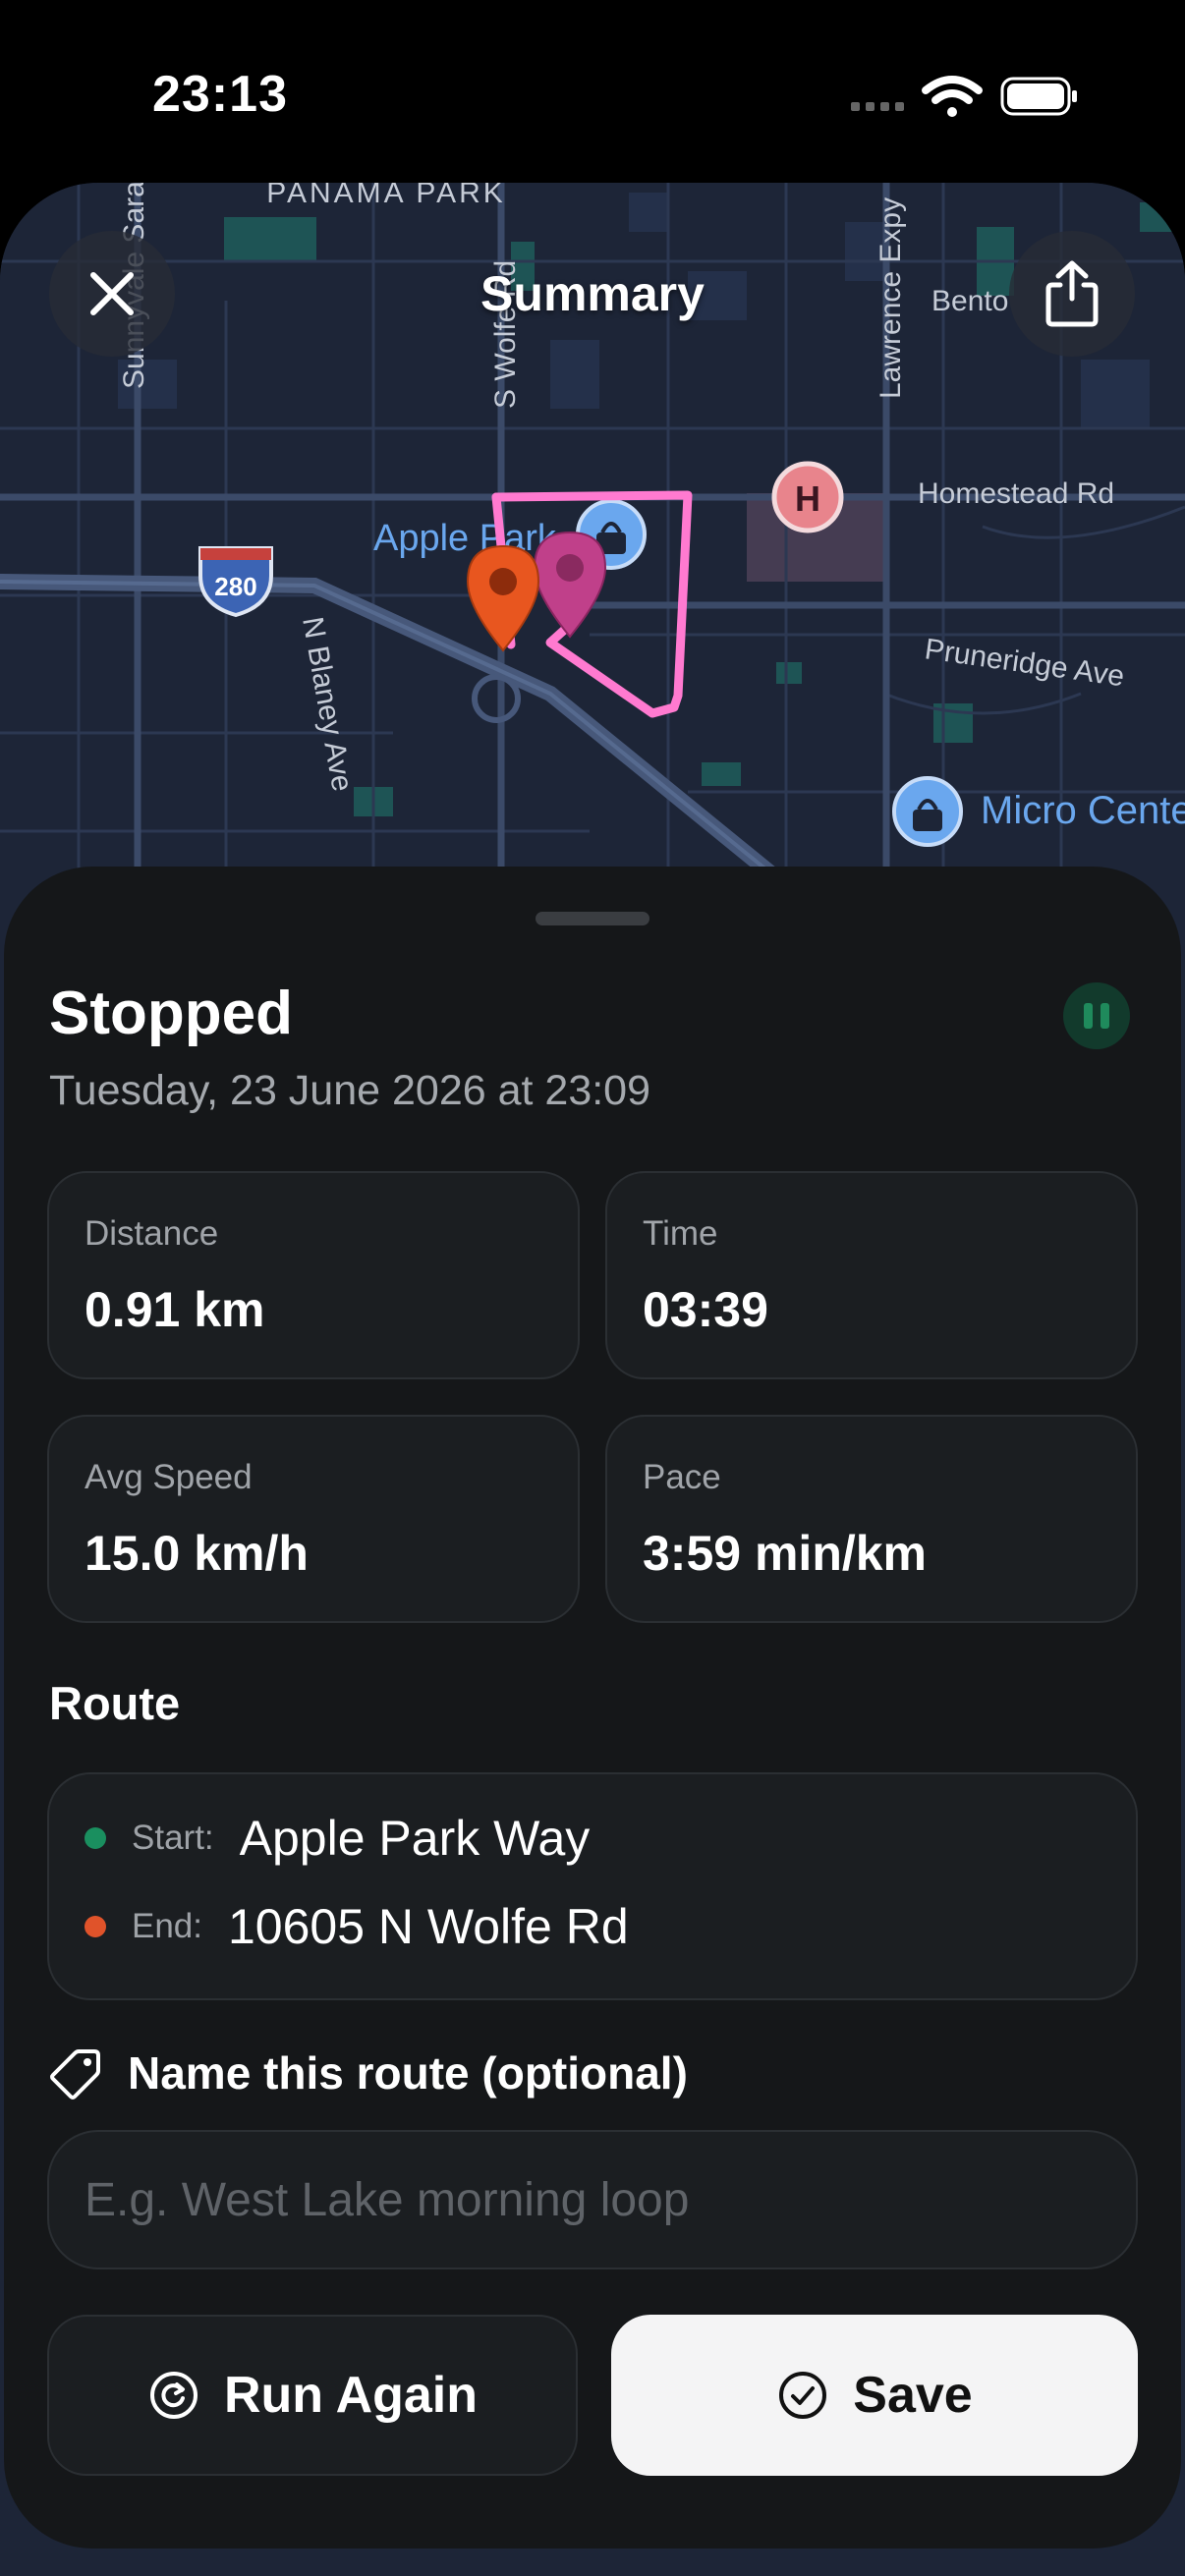  What do you see at coordinates (351, 2395) in the screenshot?
I see `run-again-label: Run Again` at bounding box center [351, 2395].